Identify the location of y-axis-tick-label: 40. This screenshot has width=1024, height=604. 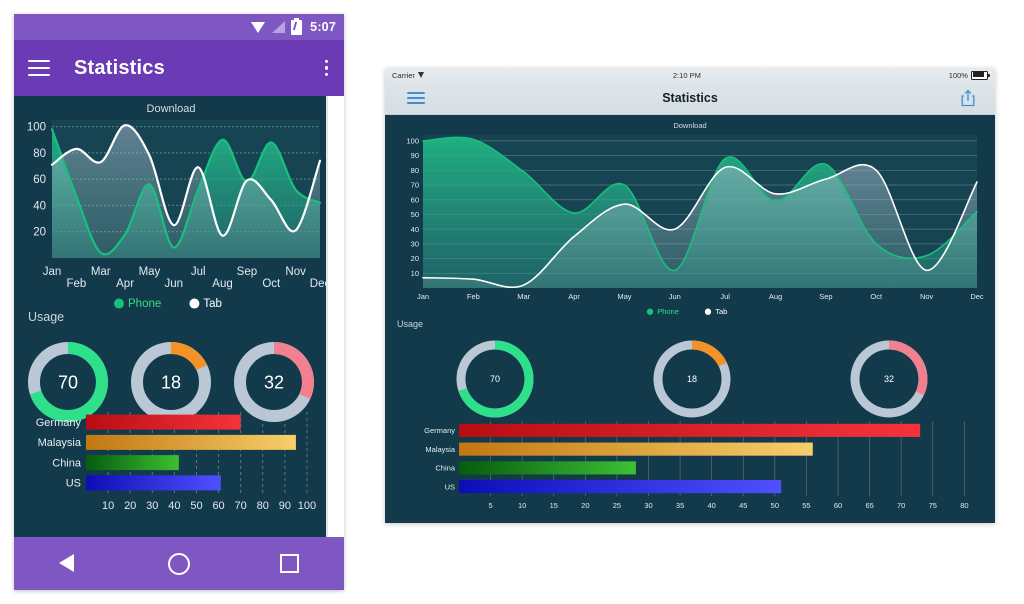
(39, 206).